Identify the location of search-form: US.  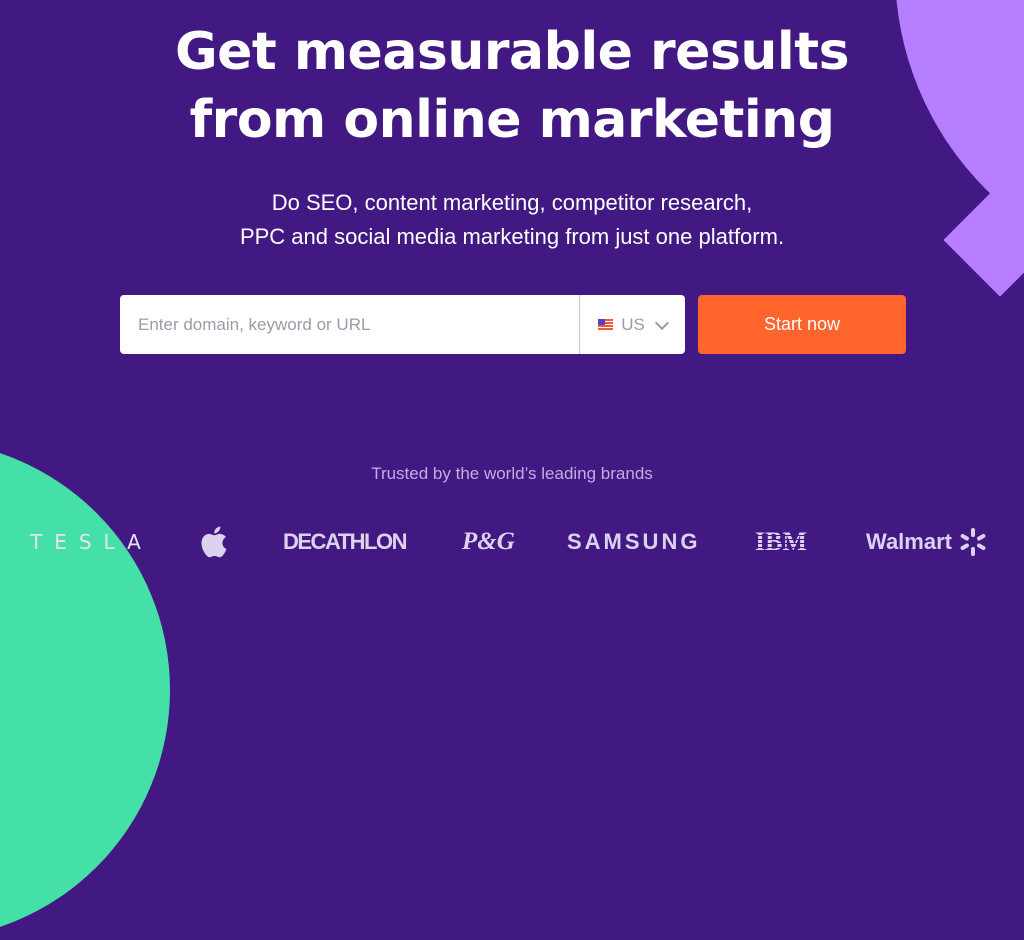
(402, 324).